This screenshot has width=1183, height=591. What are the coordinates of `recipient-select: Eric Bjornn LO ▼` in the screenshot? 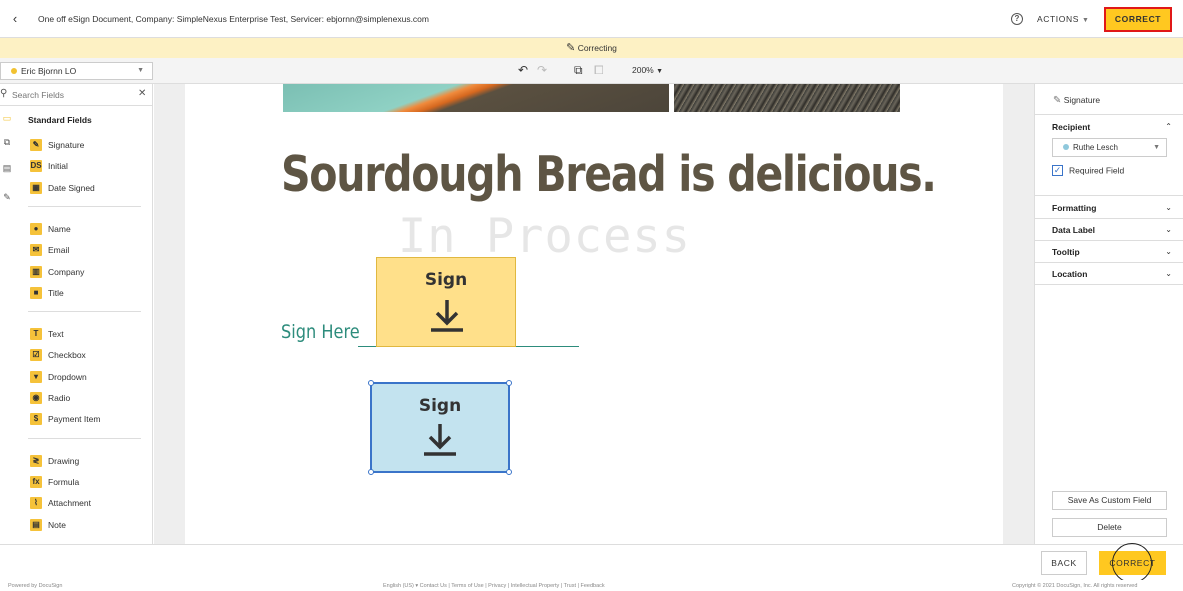 It's located at (76, 71).